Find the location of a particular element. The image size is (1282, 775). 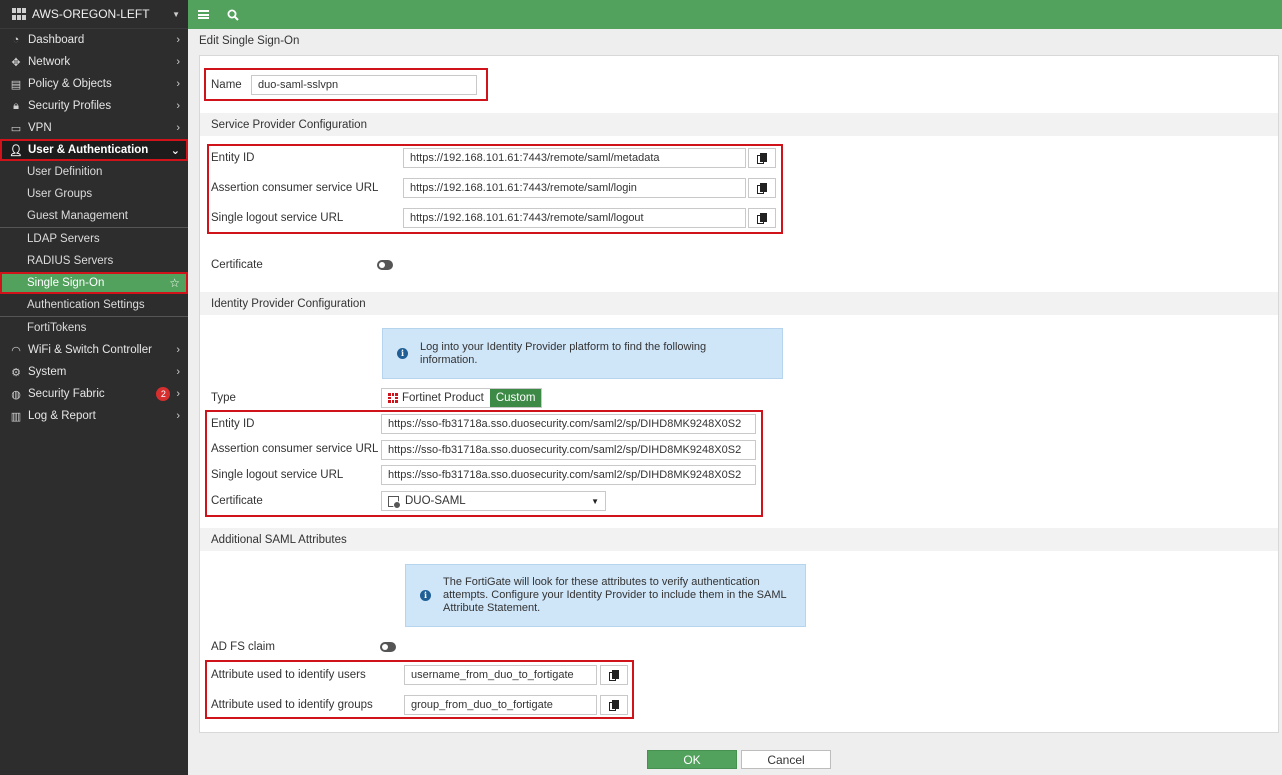

type-selector: Fortinet Product Custom is located at coordinates (462, 398).